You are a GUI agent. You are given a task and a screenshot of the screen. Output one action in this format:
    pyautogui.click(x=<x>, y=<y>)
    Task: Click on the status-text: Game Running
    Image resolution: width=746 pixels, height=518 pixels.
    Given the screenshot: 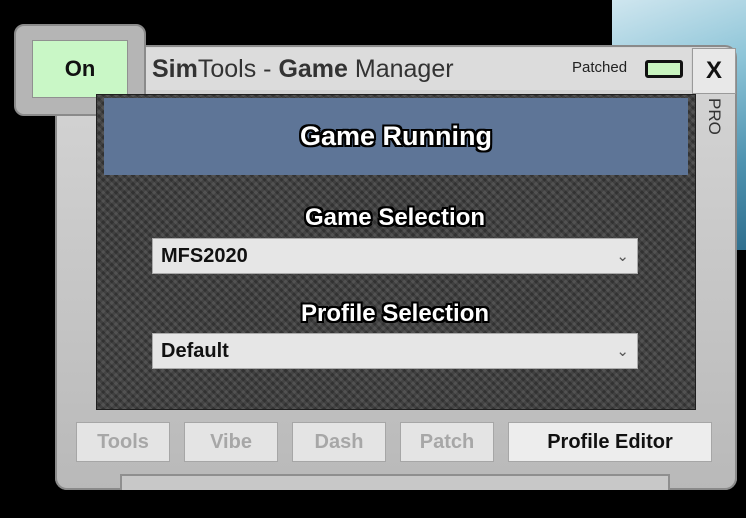 What is the action you would take?
    pyautogui.click(x=395, y=136)
    